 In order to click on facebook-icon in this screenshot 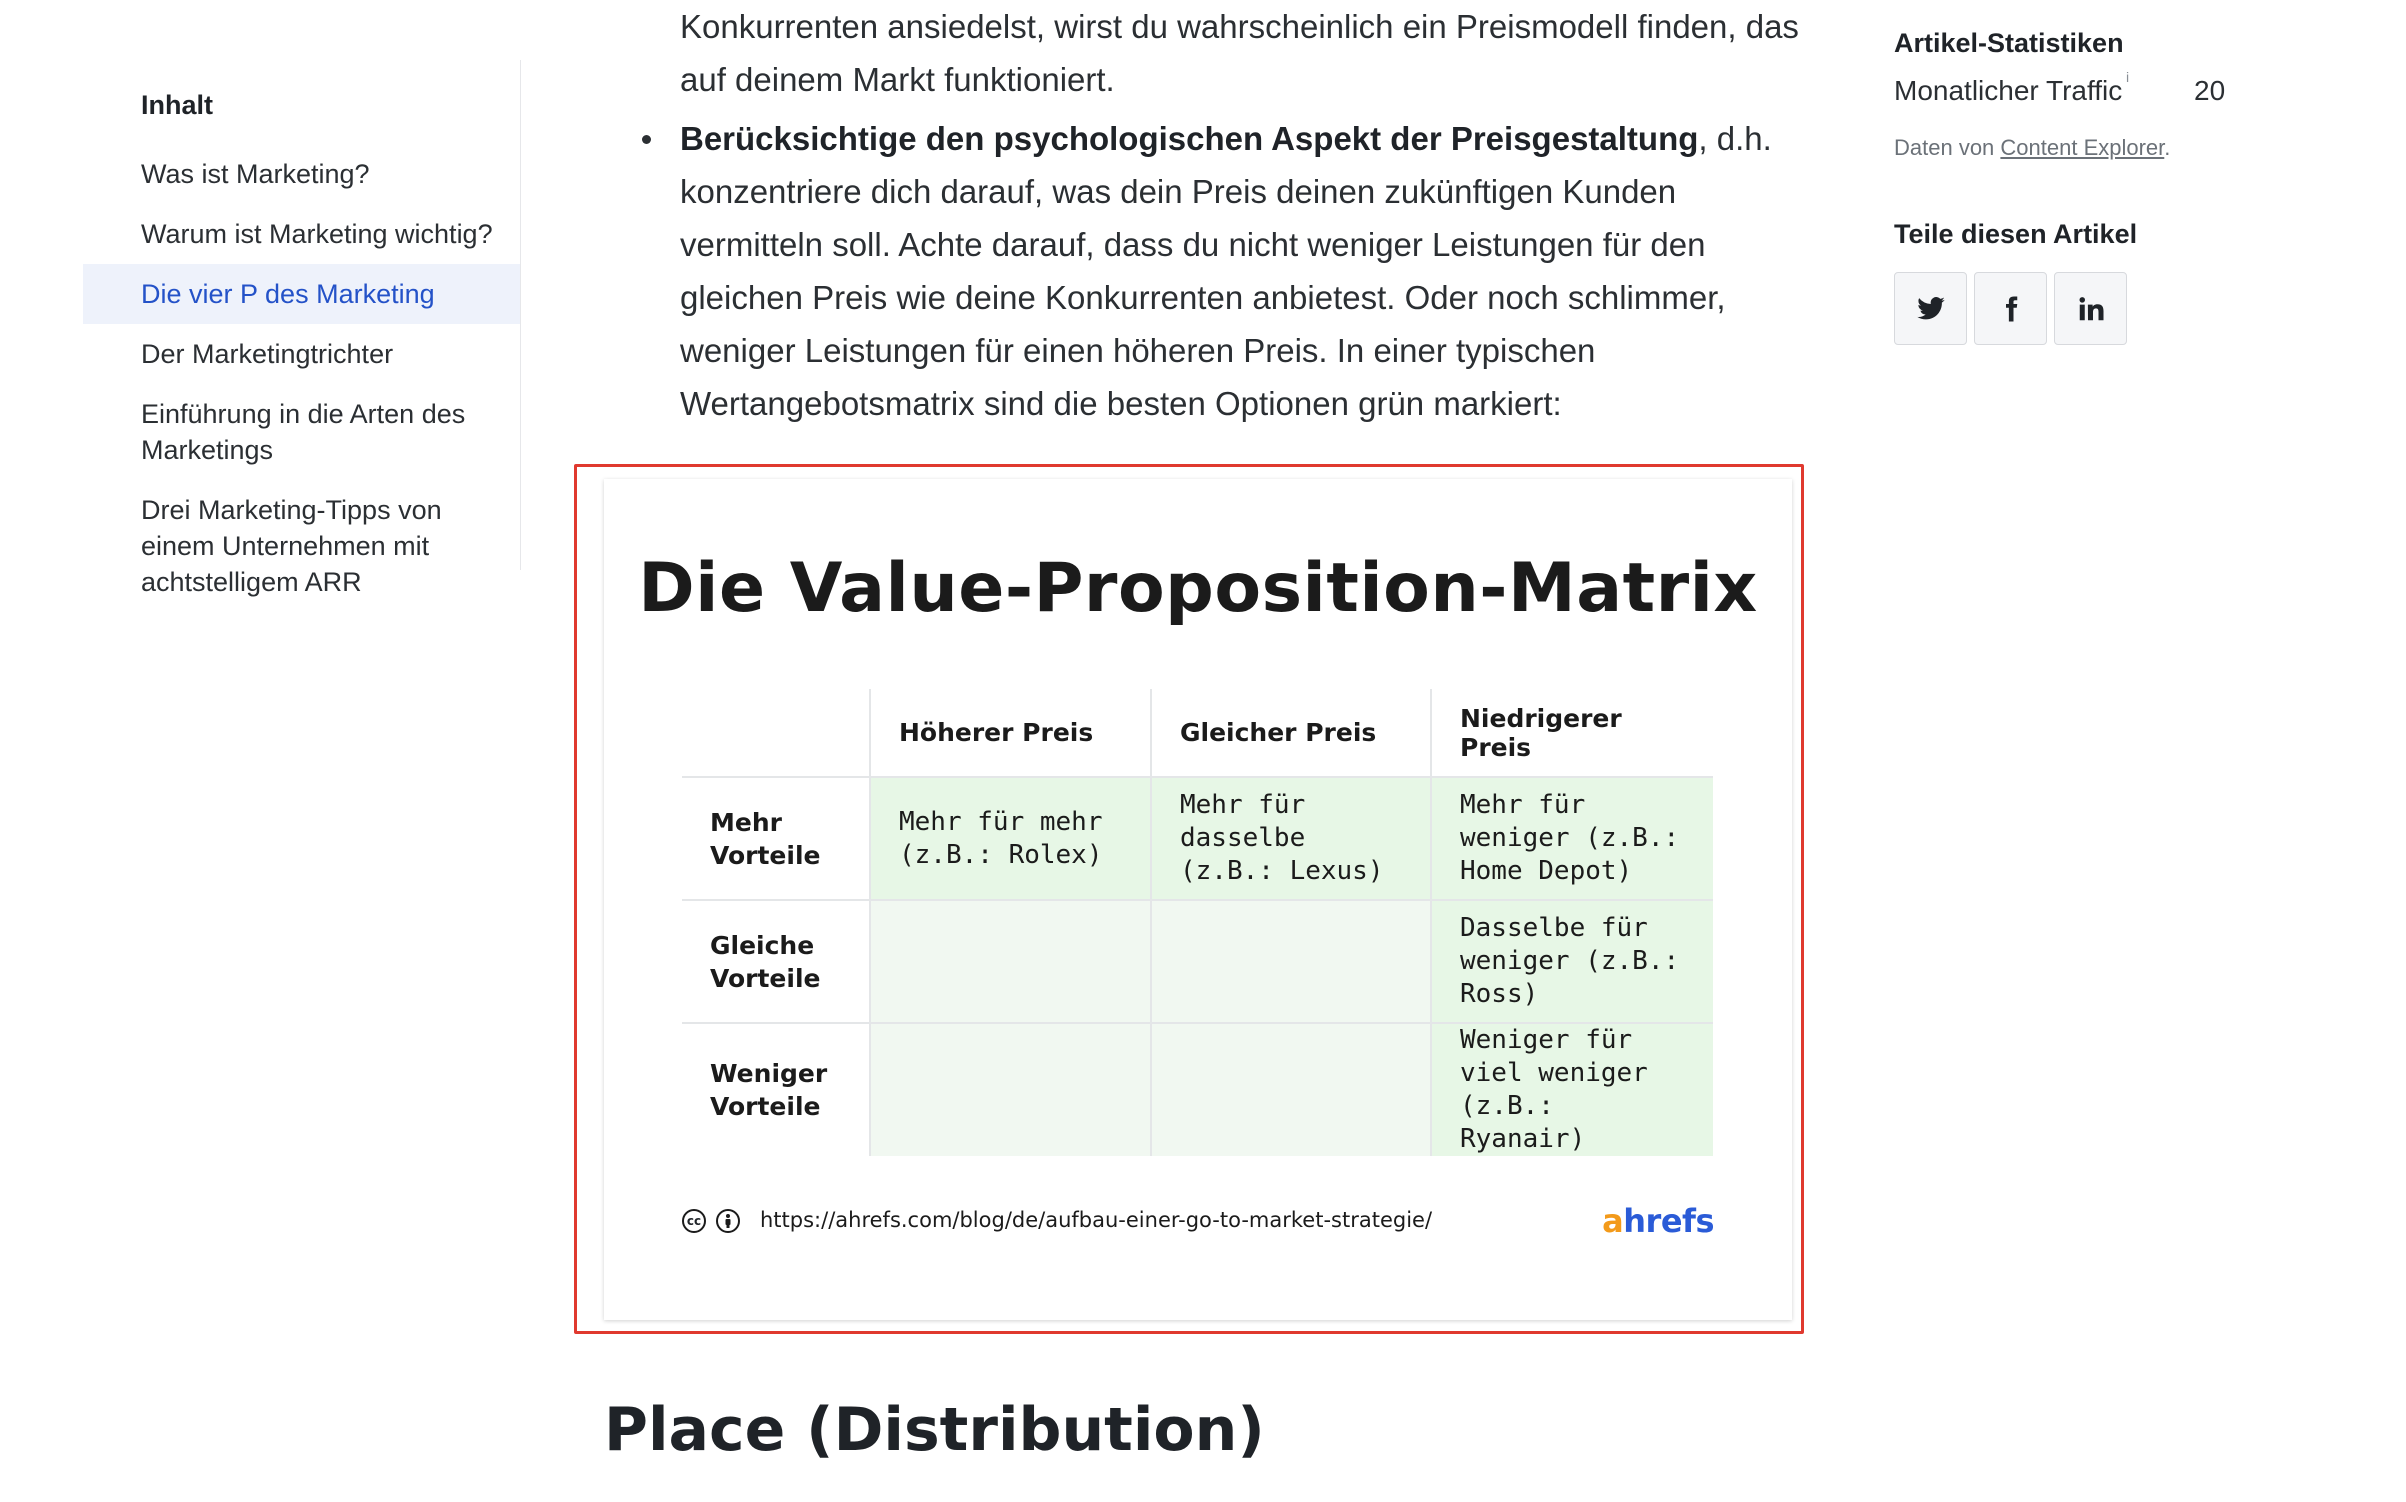, I will do `click(2011, 308)`.